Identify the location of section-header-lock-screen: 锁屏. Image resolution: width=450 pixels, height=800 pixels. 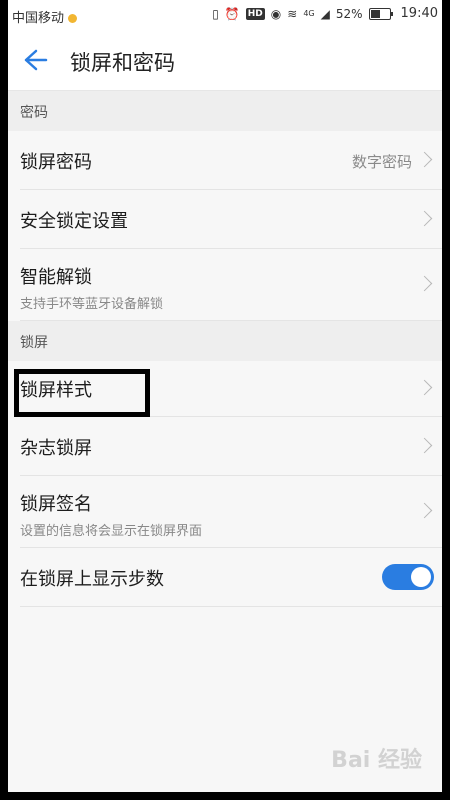
(225, 341).